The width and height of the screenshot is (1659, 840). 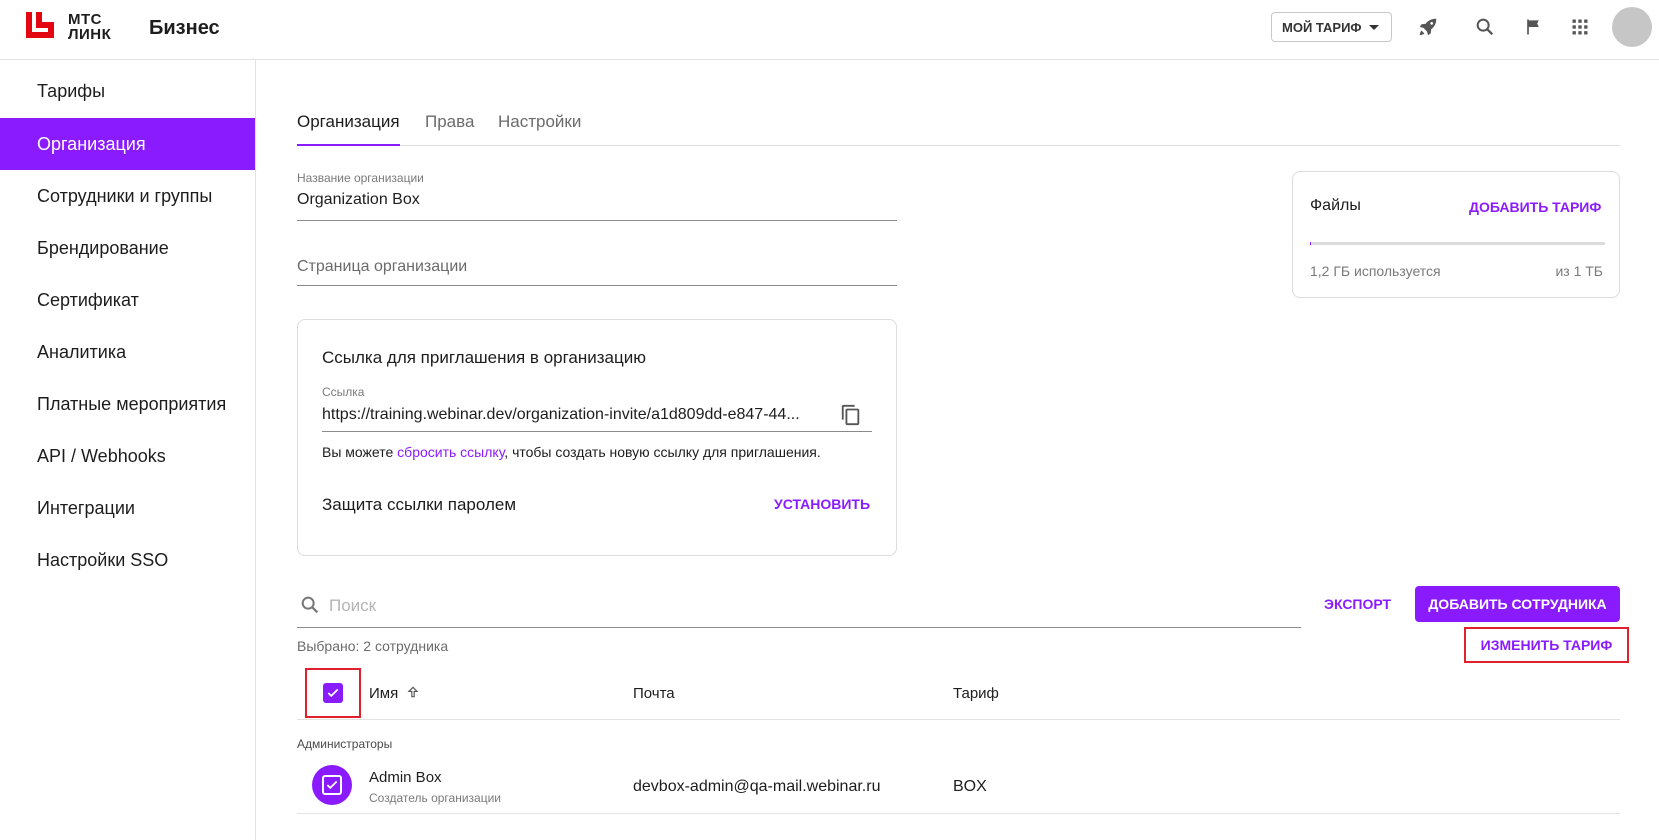 What do you see at coordinates (127, 456) in the screenshot?
I see `sidebar-item-api-webhooks: API / Webhooks` at bounding box center [127, 456].